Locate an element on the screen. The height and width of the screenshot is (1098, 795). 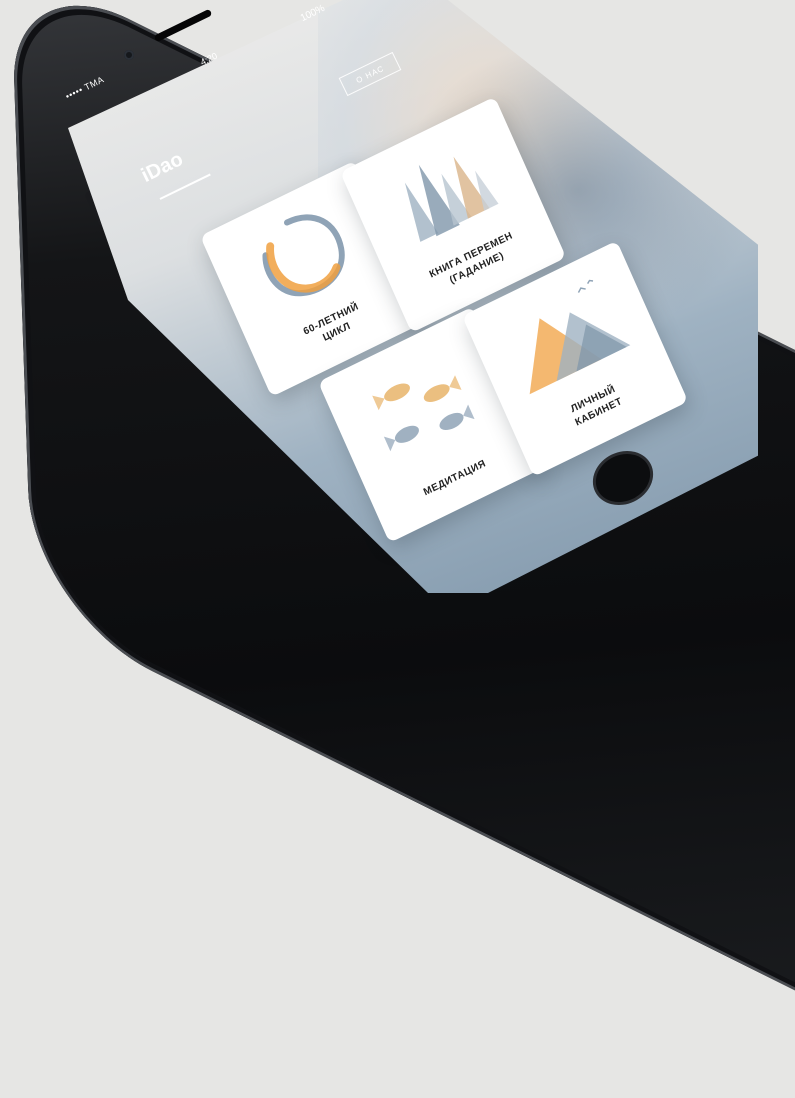
front-camera is located at coordinates (129, 55).